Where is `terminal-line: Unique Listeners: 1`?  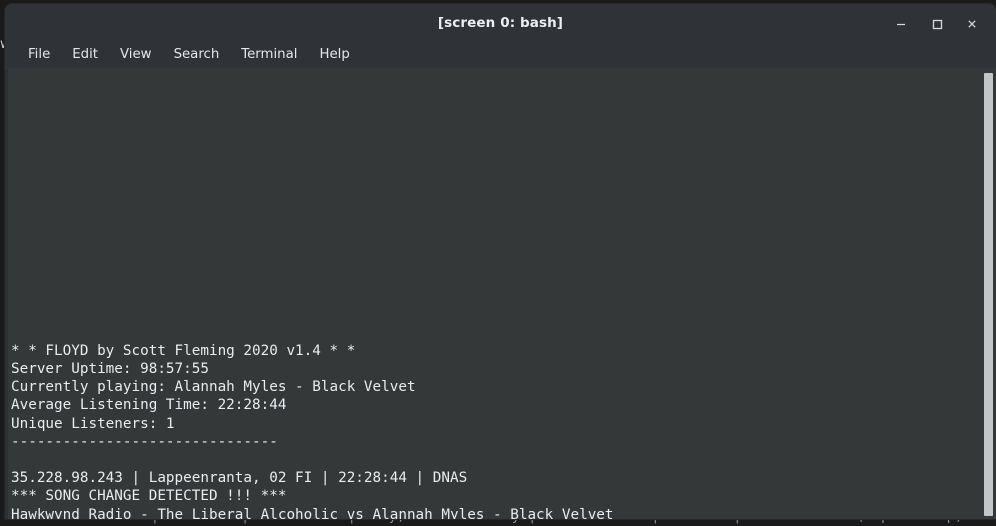
terminal-line: Unique Listeners: 1 is located at coordinates (93, 423).